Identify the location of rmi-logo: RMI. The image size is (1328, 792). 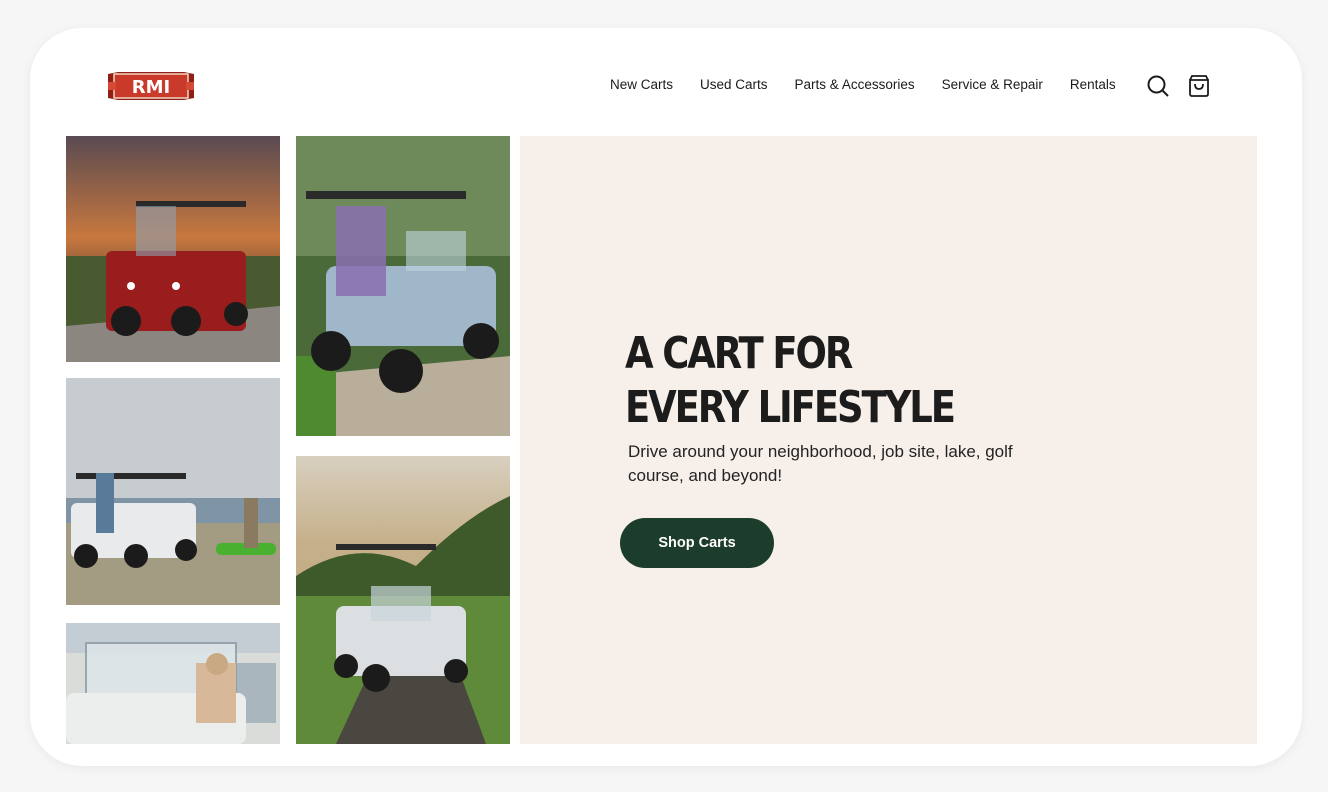
(151, 86).